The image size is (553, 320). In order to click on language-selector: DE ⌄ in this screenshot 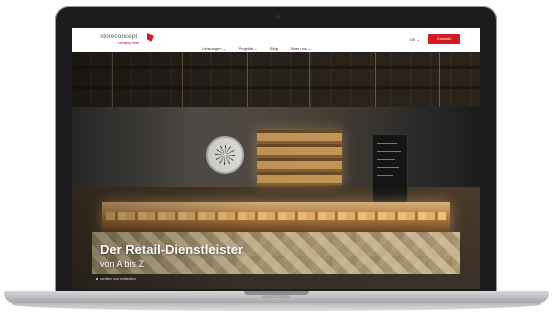, I will do `click(415, 39)`.